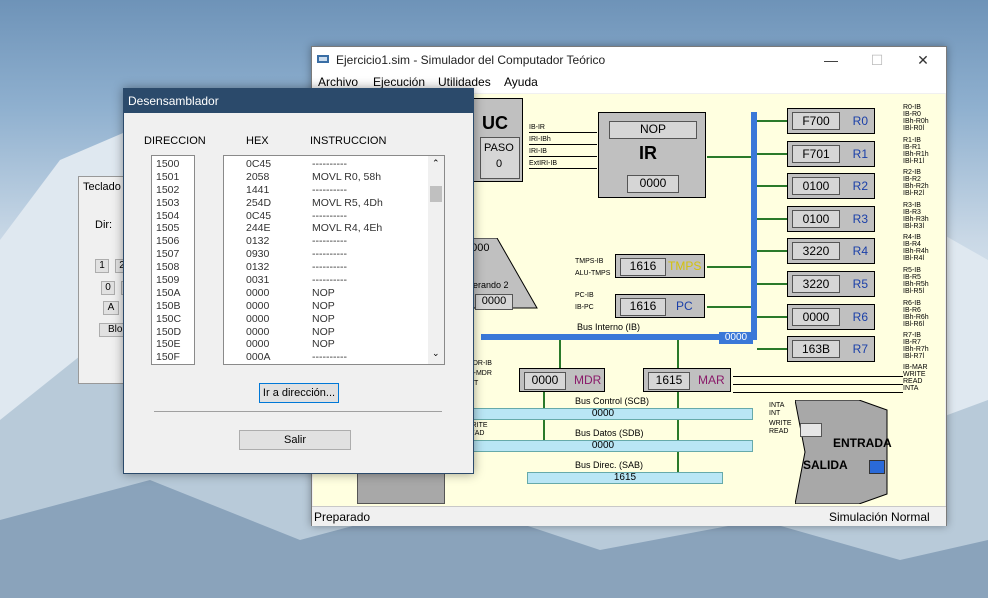 The width and height of the screenshot is (988, 598). I want to click on hex-cell: 0000, so click(258, 305).